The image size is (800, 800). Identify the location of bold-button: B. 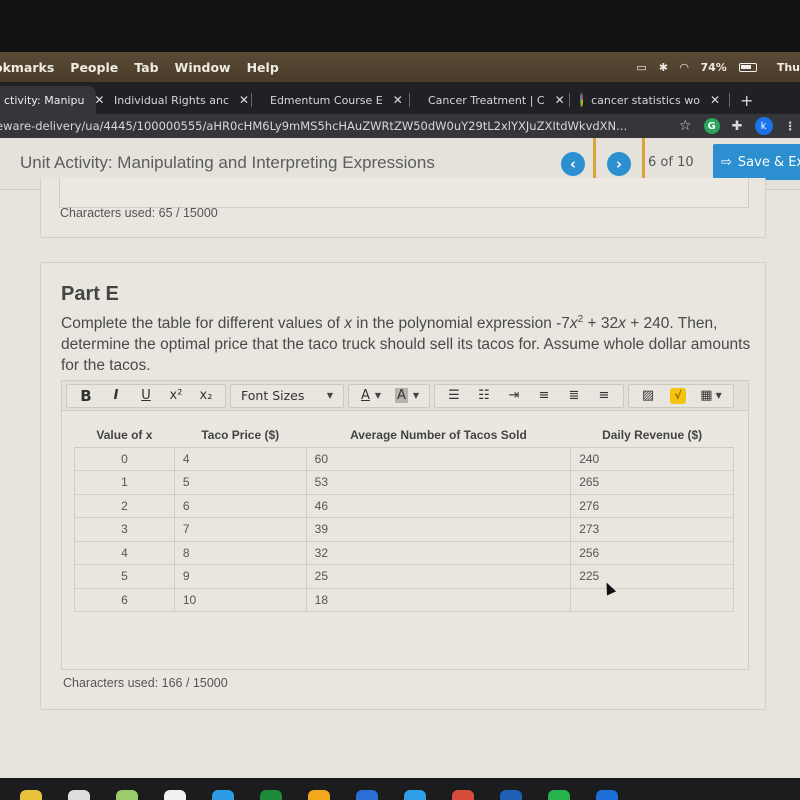
(86, 396).